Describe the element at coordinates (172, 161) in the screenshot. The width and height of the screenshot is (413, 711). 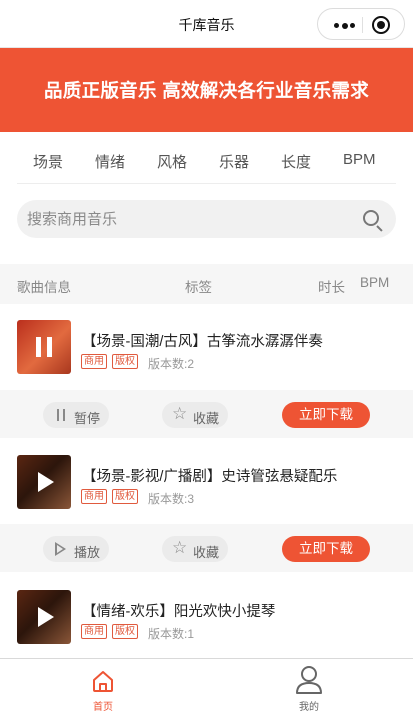
I see `filter-style: 风格` at that location.